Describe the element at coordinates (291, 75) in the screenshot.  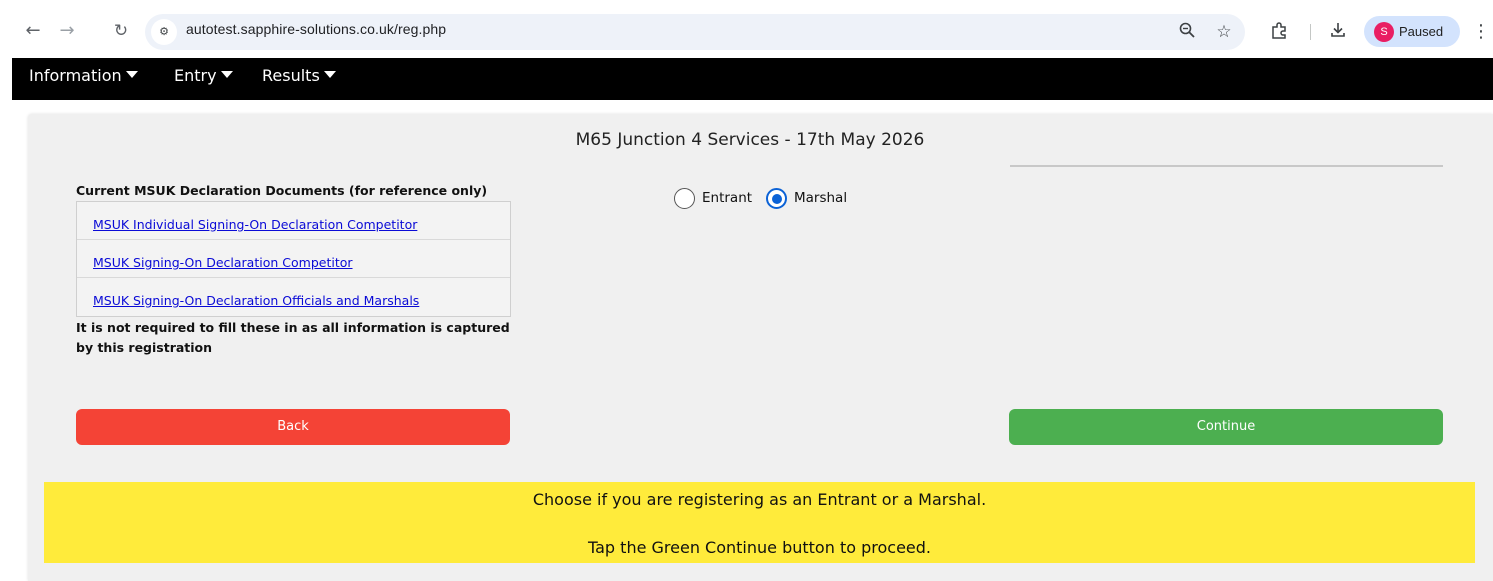
I see `nav-item-label: Results` at that location.